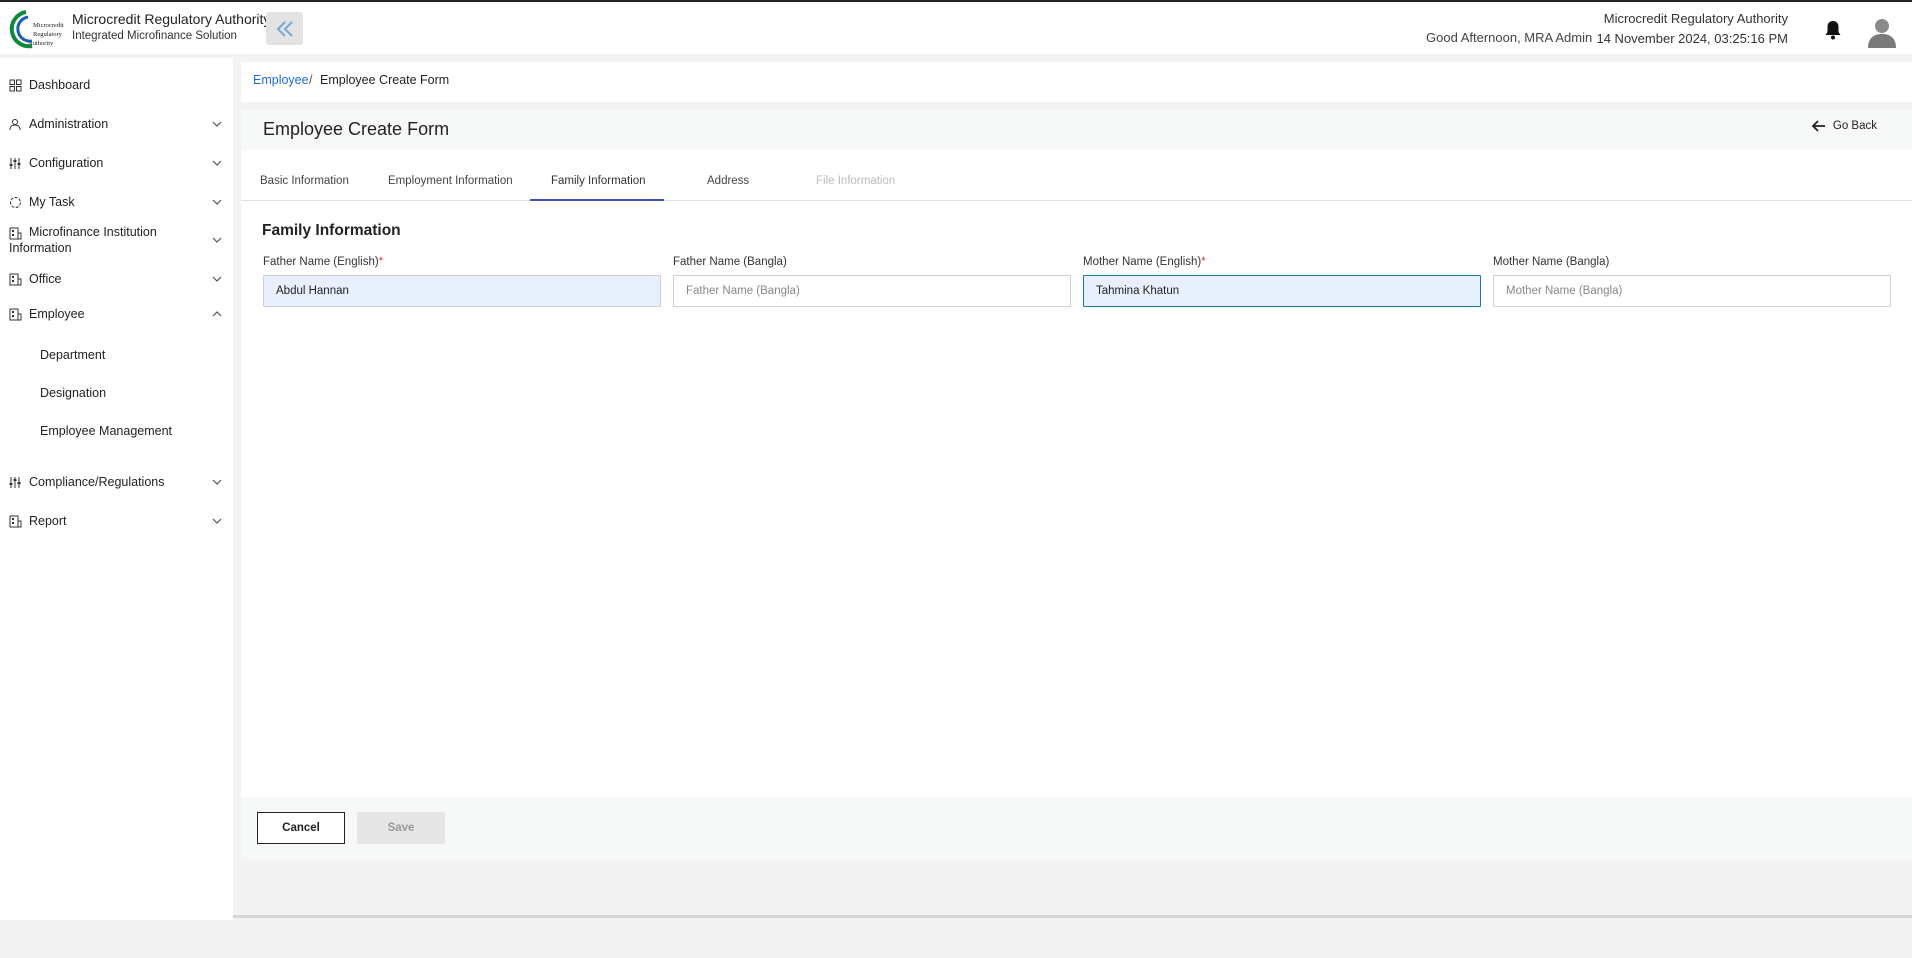 The width and height of the screenshot is (1912, 958). Describe the element at coordinates (97, 482) in the screenshot. I see `sidebar-item-label: Compliance/Regulations` at that location.